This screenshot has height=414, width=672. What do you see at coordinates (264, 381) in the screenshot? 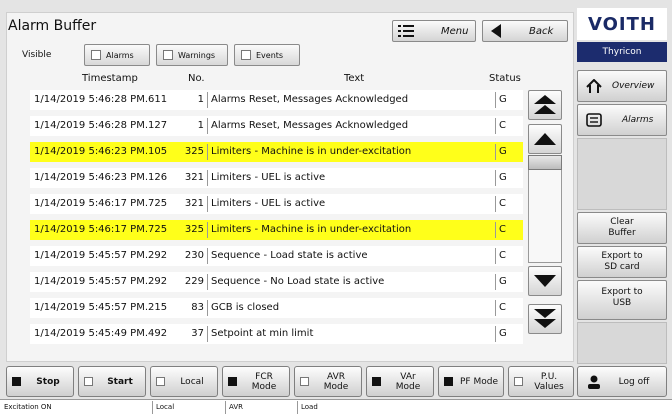
I see `toolbar-button-label: FCR Mode` at bounding box center [264, 381].